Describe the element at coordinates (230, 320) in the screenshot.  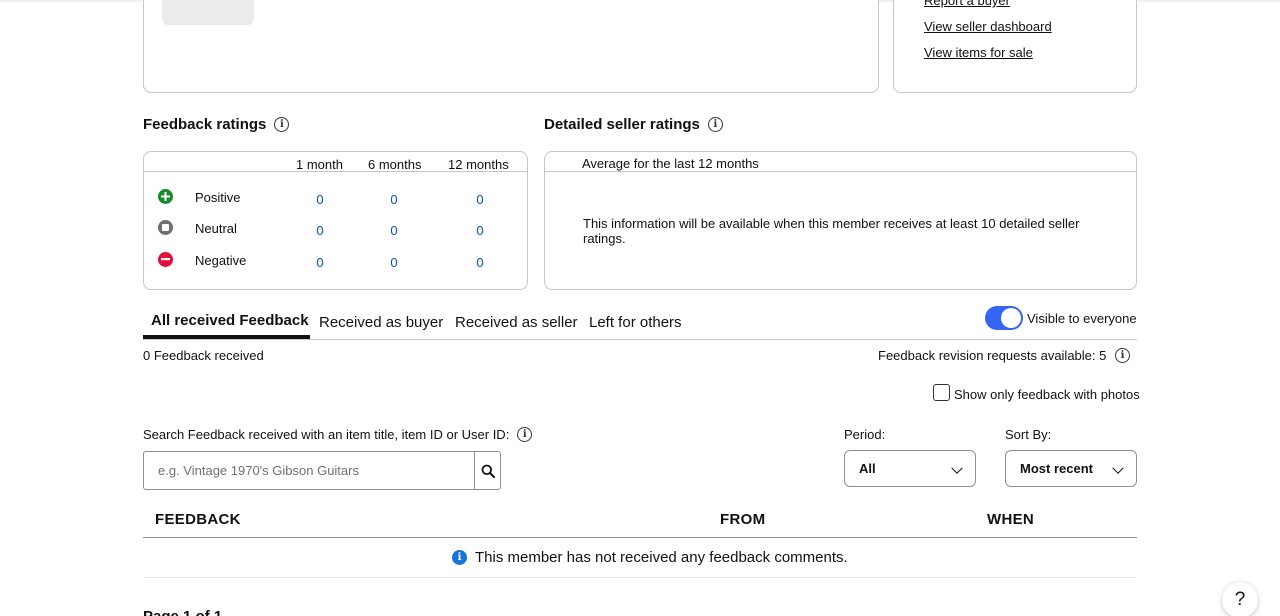
I see `tab-all-received-feedback: All received Feedback` at that location.